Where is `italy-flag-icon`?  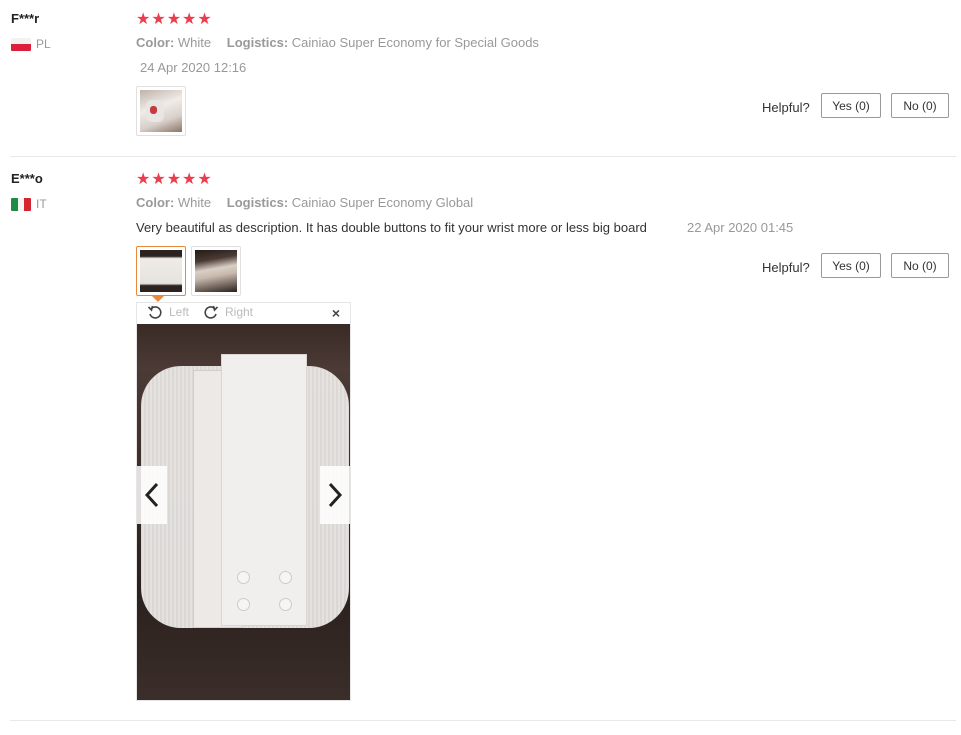 italy-flag-icon is located at coordinates (21, 204).